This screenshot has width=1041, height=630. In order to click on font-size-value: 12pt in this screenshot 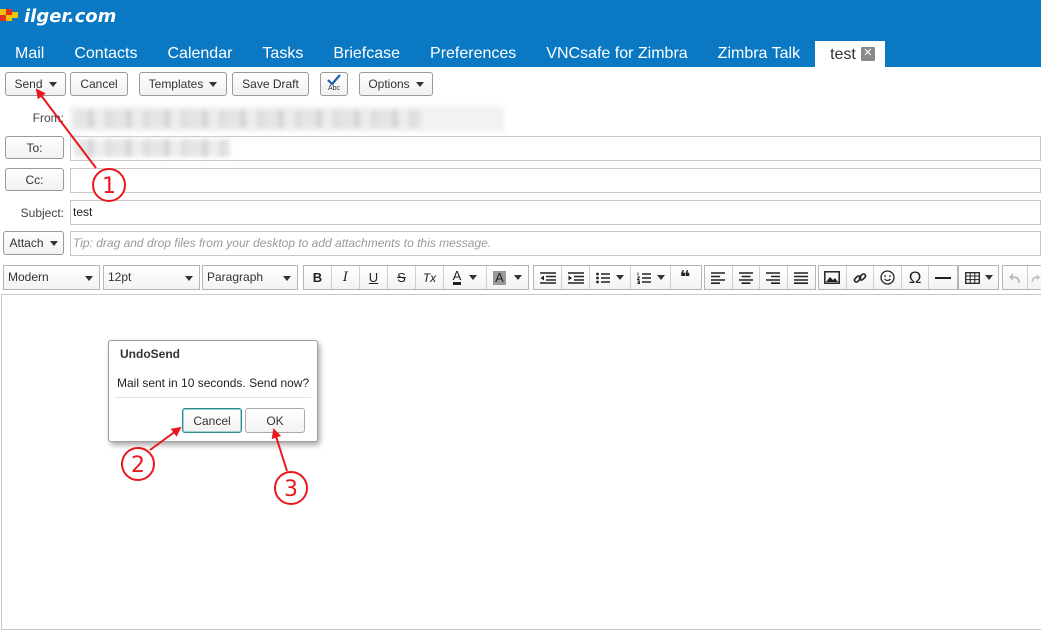, I will do `click(119, 277)`.